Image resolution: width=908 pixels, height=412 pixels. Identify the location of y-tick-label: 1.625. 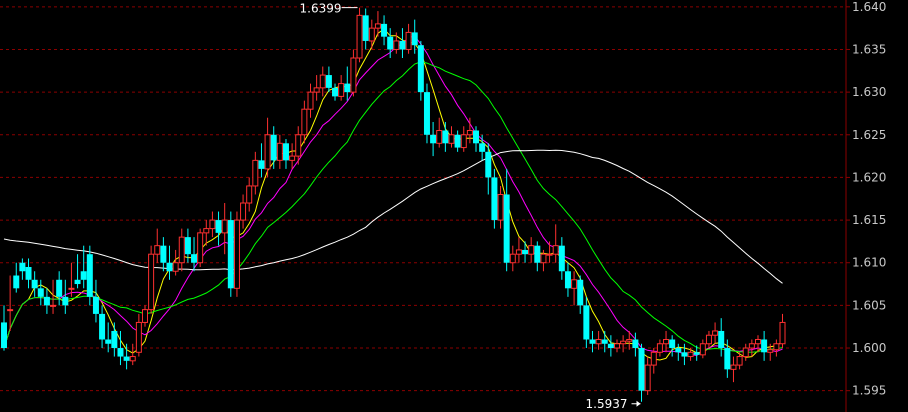
(869, 135).